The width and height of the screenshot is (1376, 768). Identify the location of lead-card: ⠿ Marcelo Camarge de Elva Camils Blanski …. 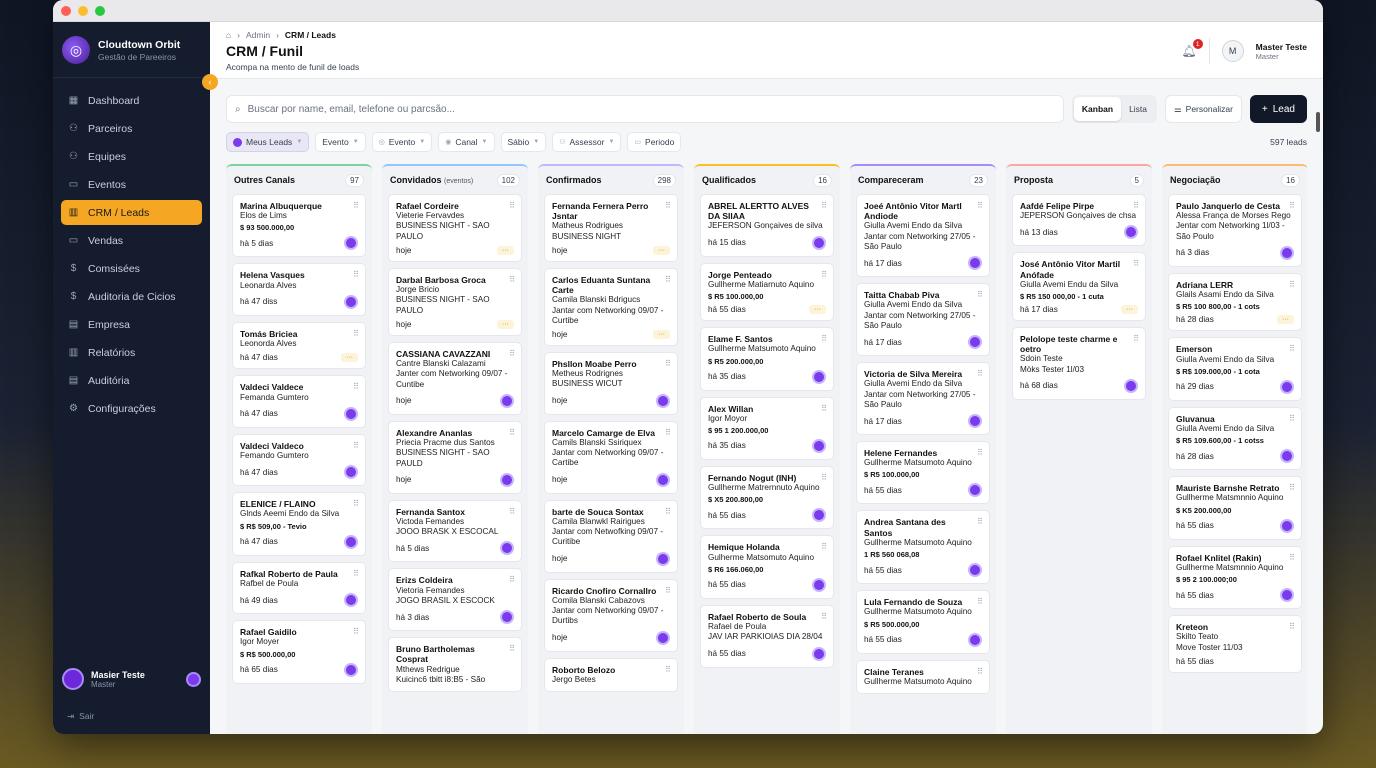
(611, 457).